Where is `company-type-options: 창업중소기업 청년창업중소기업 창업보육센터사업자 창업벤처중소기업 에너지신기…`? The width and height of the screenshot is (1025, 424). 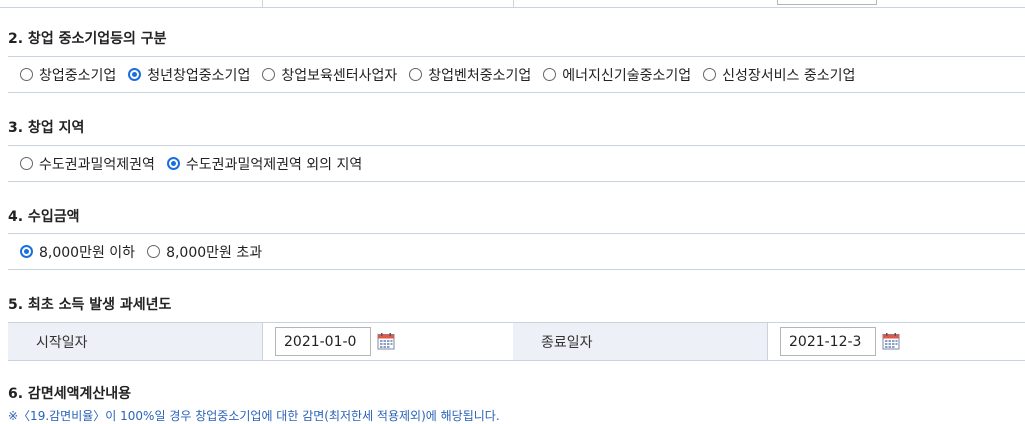
company-type-options: 창업중소기업 청년창업중소기업 창업보육센터사업자 창업벤처중소기업 에너지신기… is located at coordinates (516, 74).